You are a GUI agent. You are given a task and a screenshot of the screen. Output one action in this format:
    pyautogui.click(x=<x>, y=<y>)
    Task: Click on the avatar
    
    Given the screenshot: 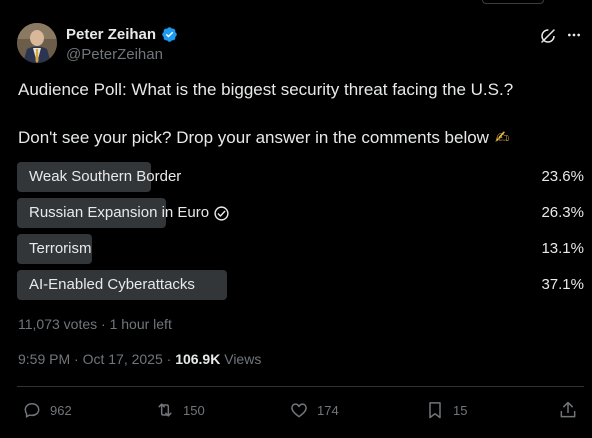 What is the action you would take?
    pyautogui.click(x=37, y=43)
    